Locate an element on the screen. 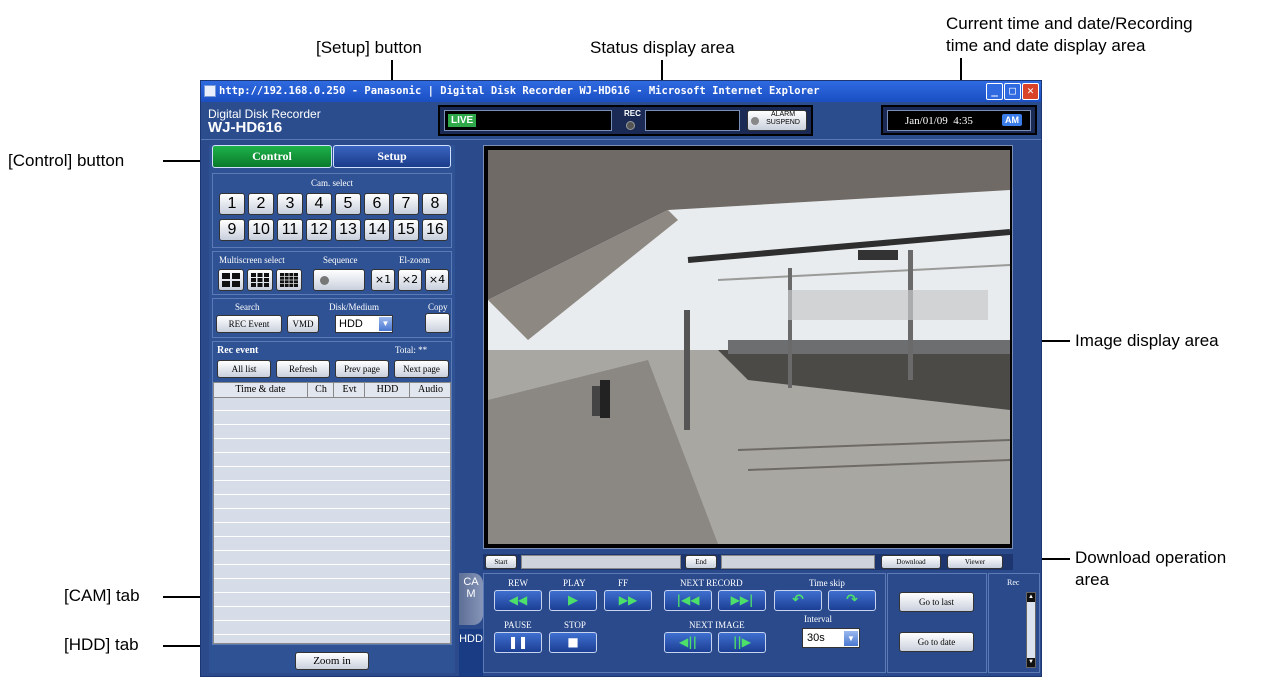 This screenshot has height=677, width=1270. cam-button-15: 15 is located at coordinates (406, 230).